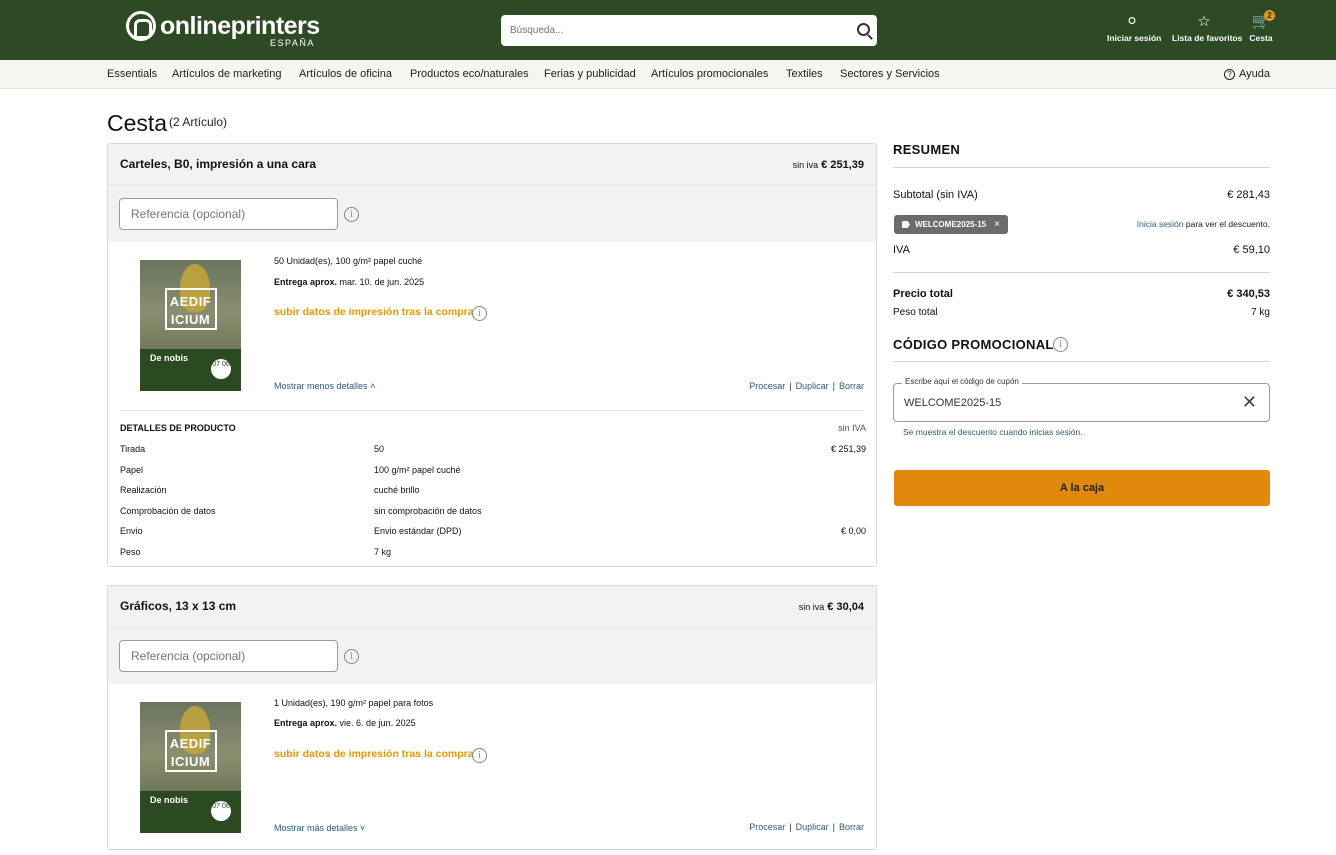  What do you see at coordinates (1249, 402) in the screenshot?
I see `clear-icon: ✕` at bounding box center [1249, 402].